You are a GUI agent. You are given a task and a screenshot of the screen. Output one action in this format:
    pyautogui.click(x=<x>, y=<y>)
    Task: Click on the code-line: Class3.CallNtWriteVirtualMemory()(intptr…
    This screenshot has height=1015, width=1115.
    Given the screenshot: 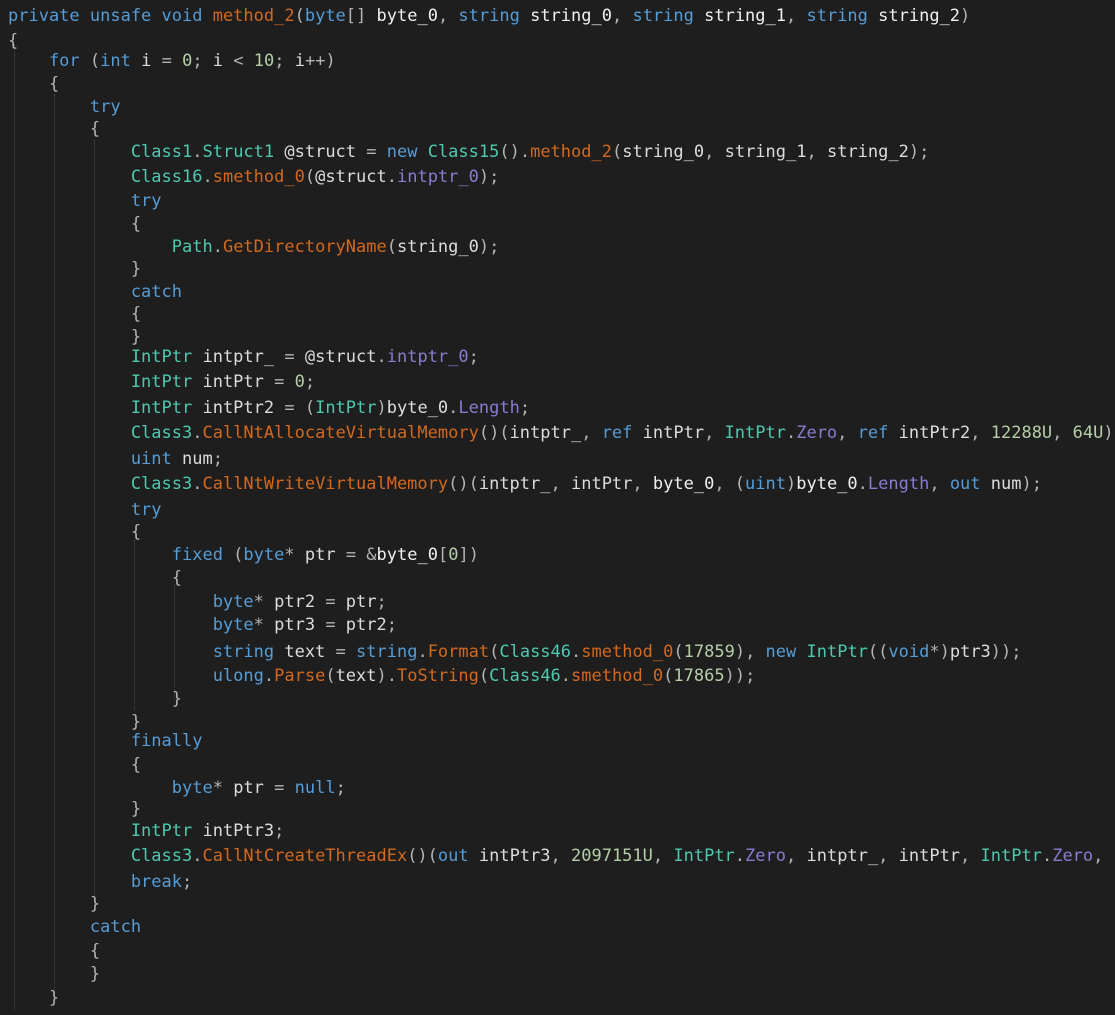 What is the action you would take?
    pyautogui.click(x=561, y=484)
    